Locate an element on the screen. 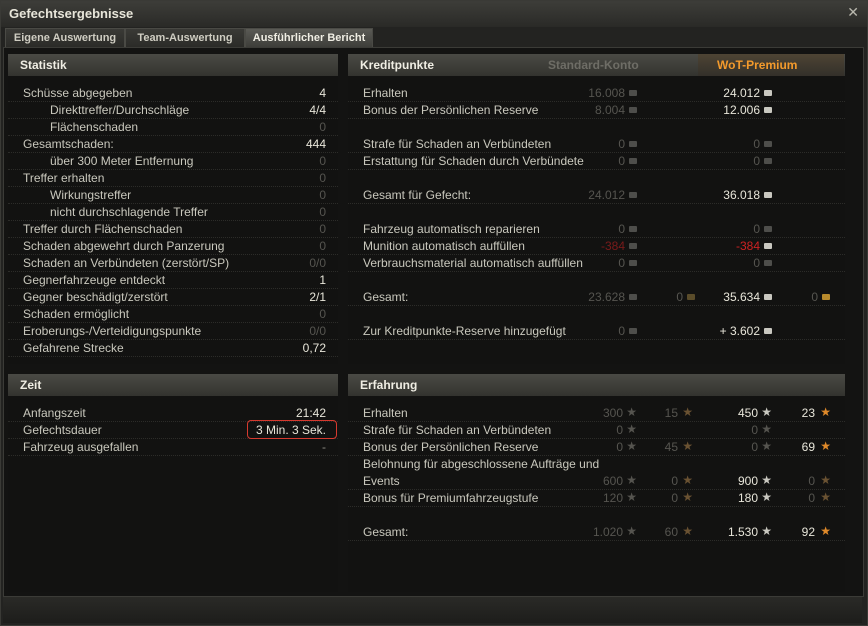 This screenshot has width=868, height=626. stat-label: Schaden an Verbündeten (zerstört/SP) is located at coordinates (126, 263).